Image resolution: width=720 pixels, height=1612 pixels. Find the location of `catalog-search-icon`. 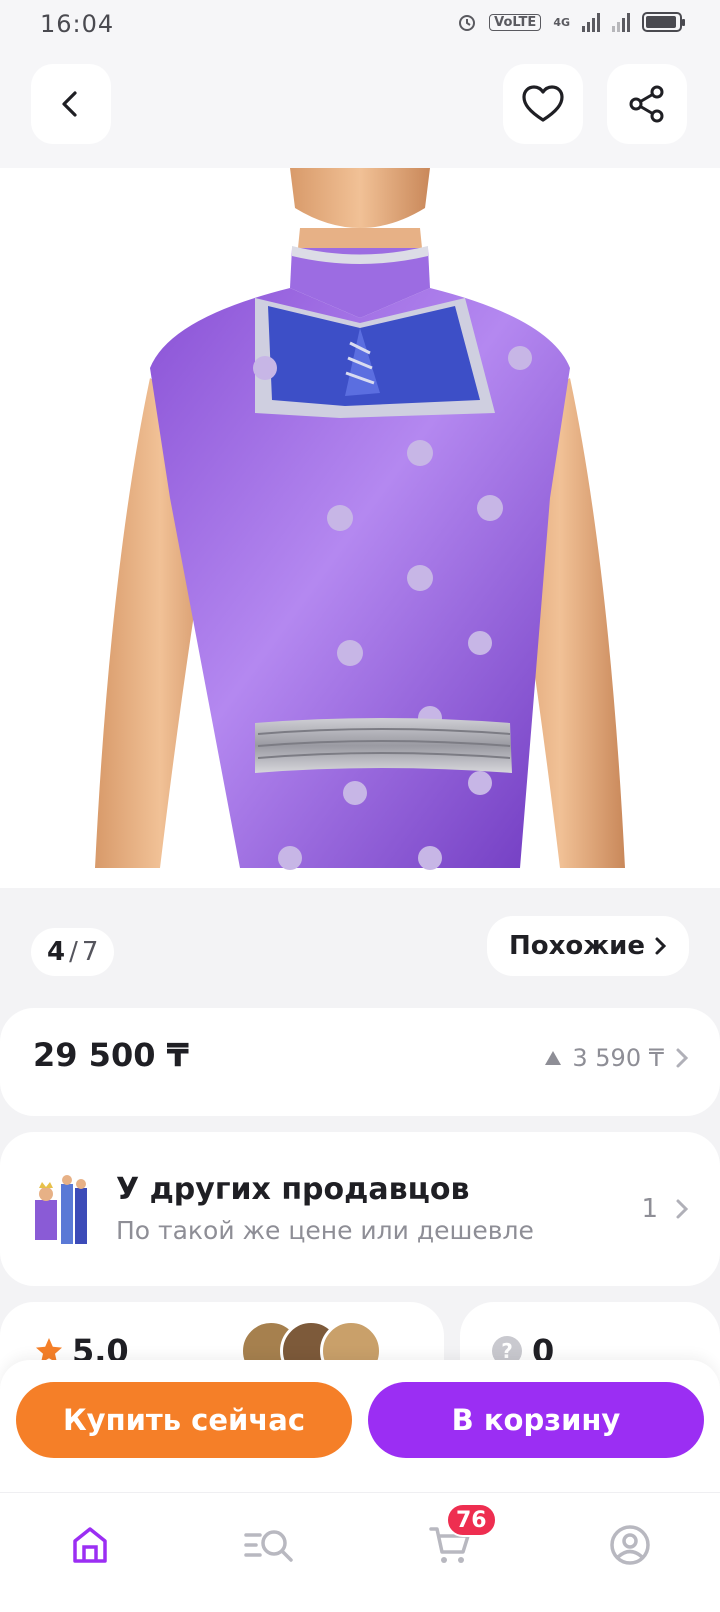

catalog-search-icon is located at coordinates (268, 1546).